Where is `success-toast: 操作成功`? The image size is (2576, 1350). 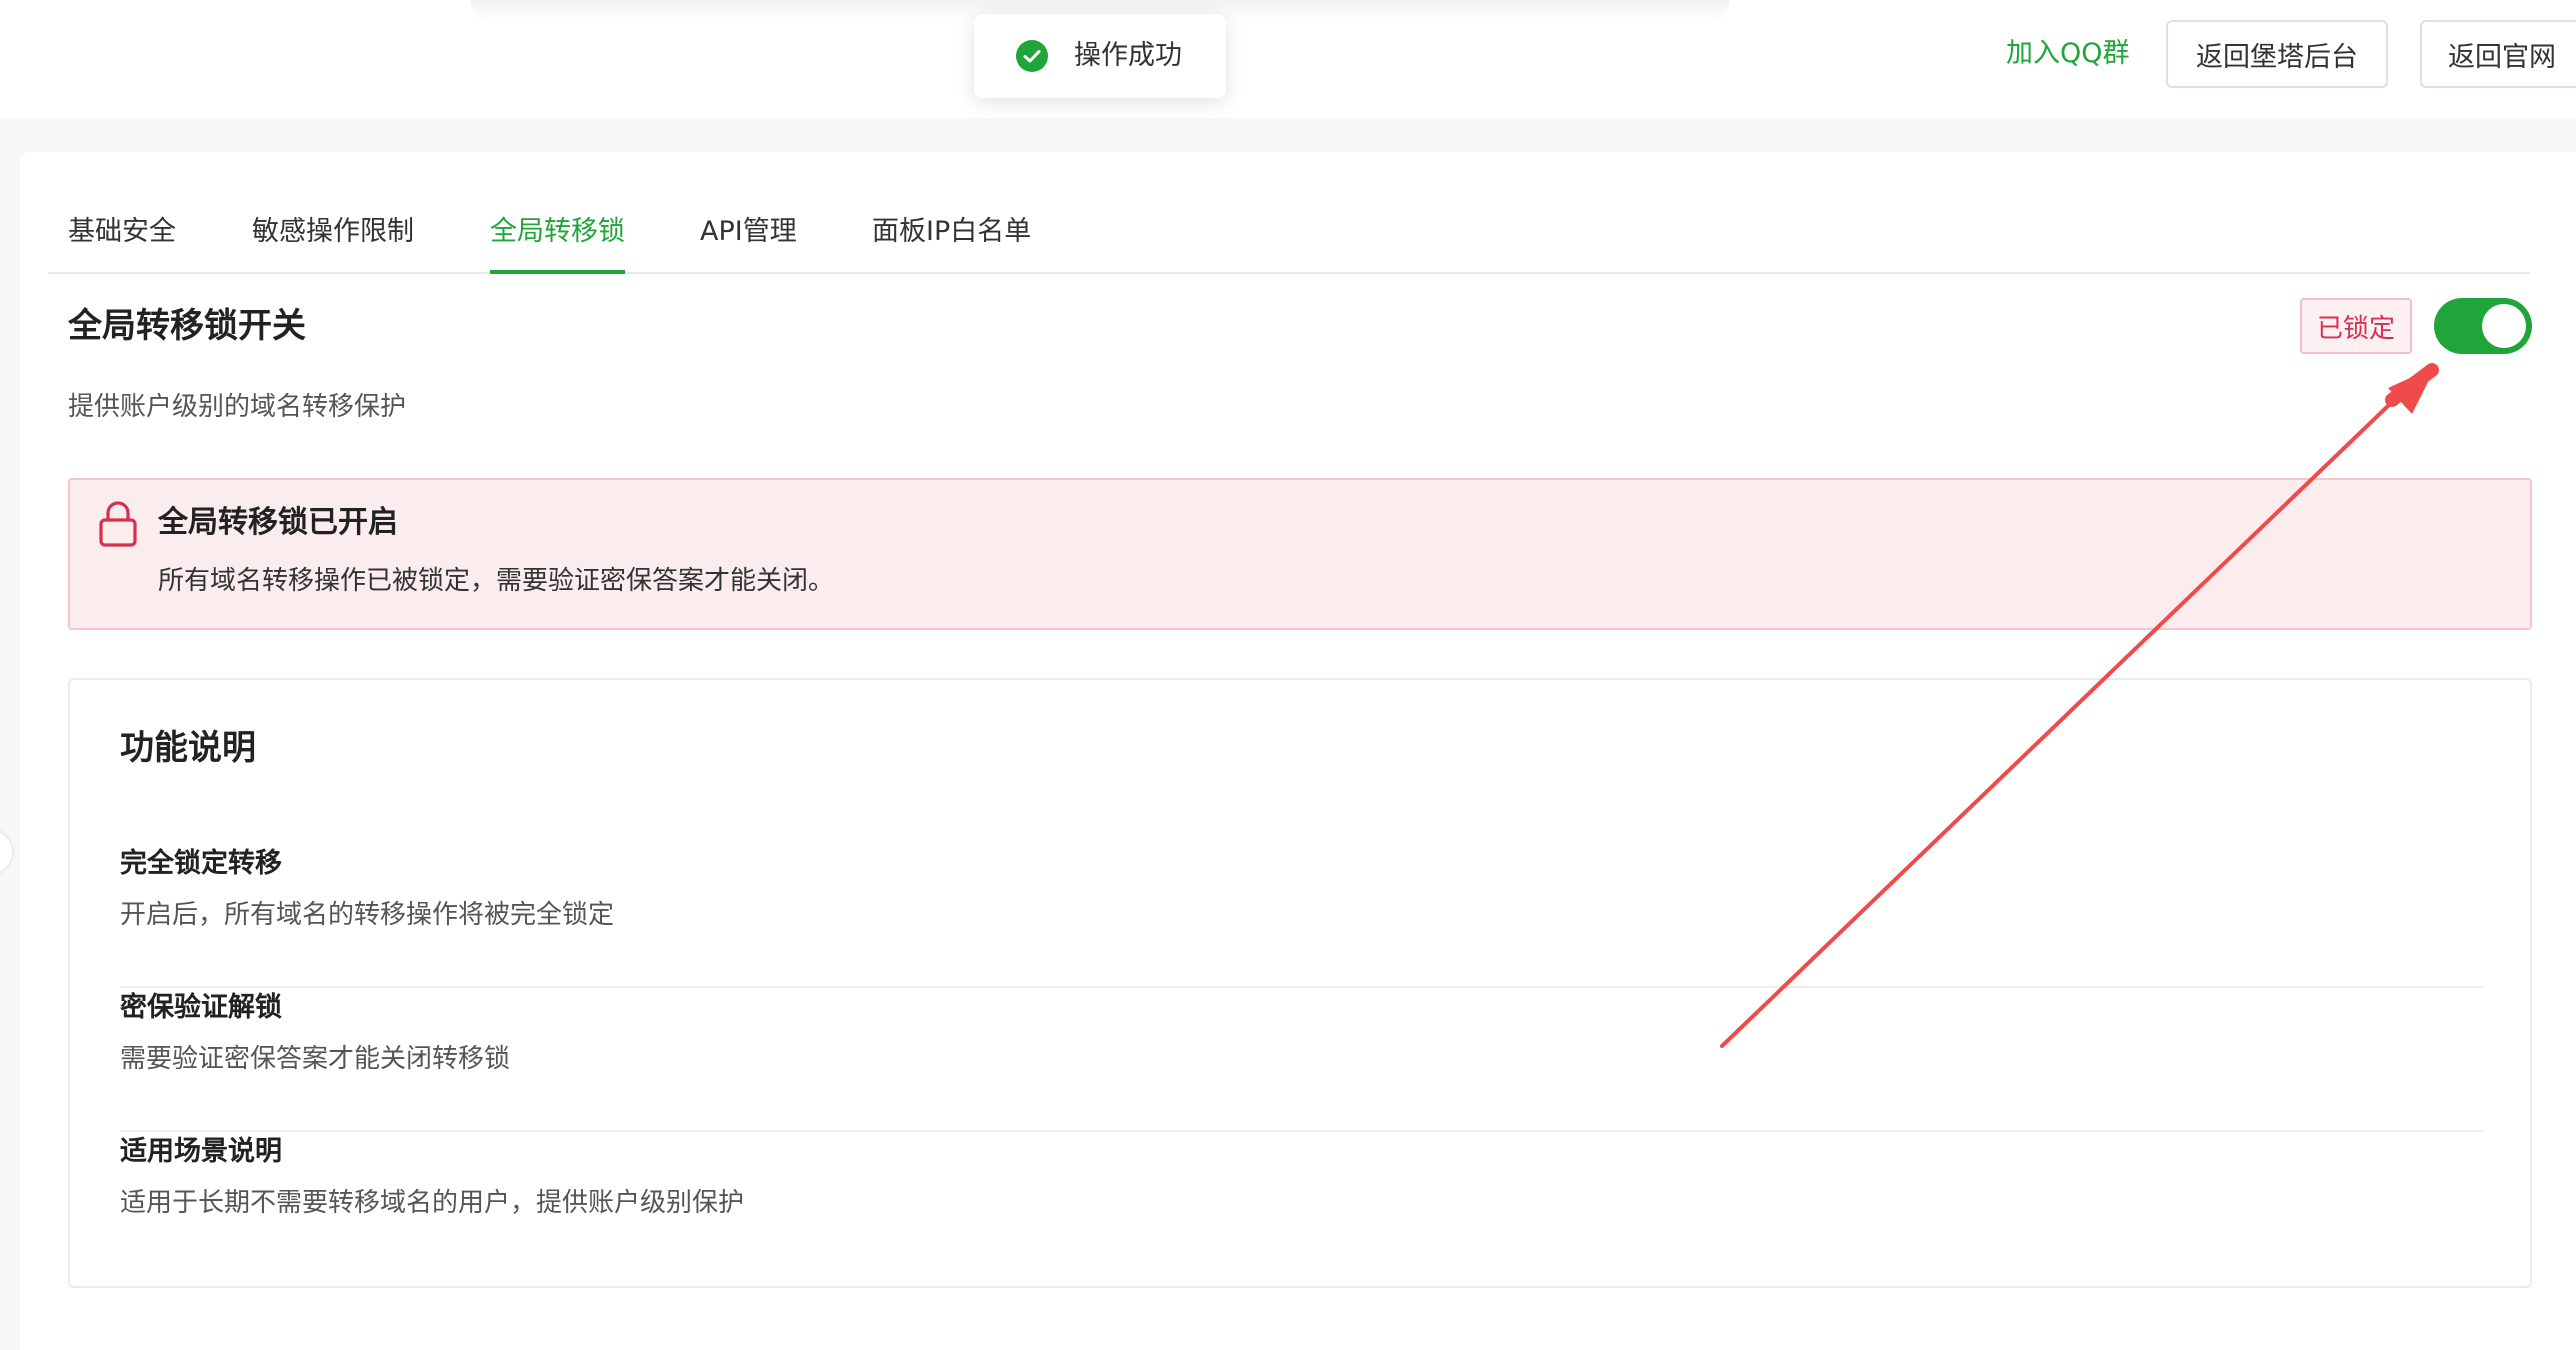
success-toast: 操作成功 is located at coordinates (1100, 56).